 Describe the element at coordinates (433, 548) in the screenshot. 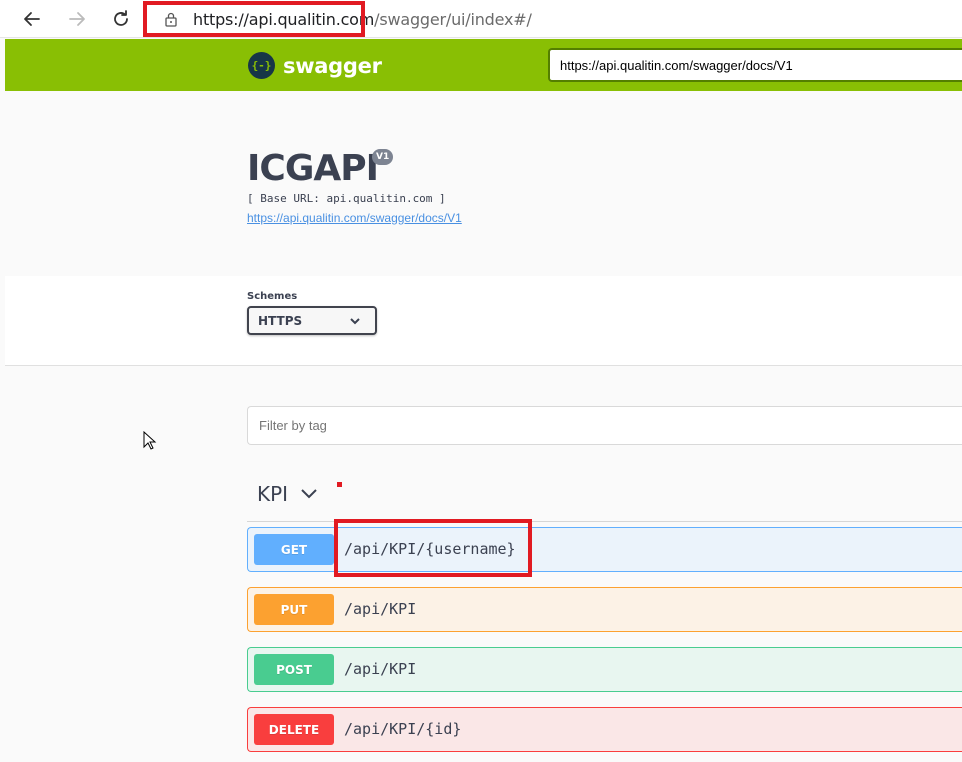

I see `highlight-box-path` at that location.